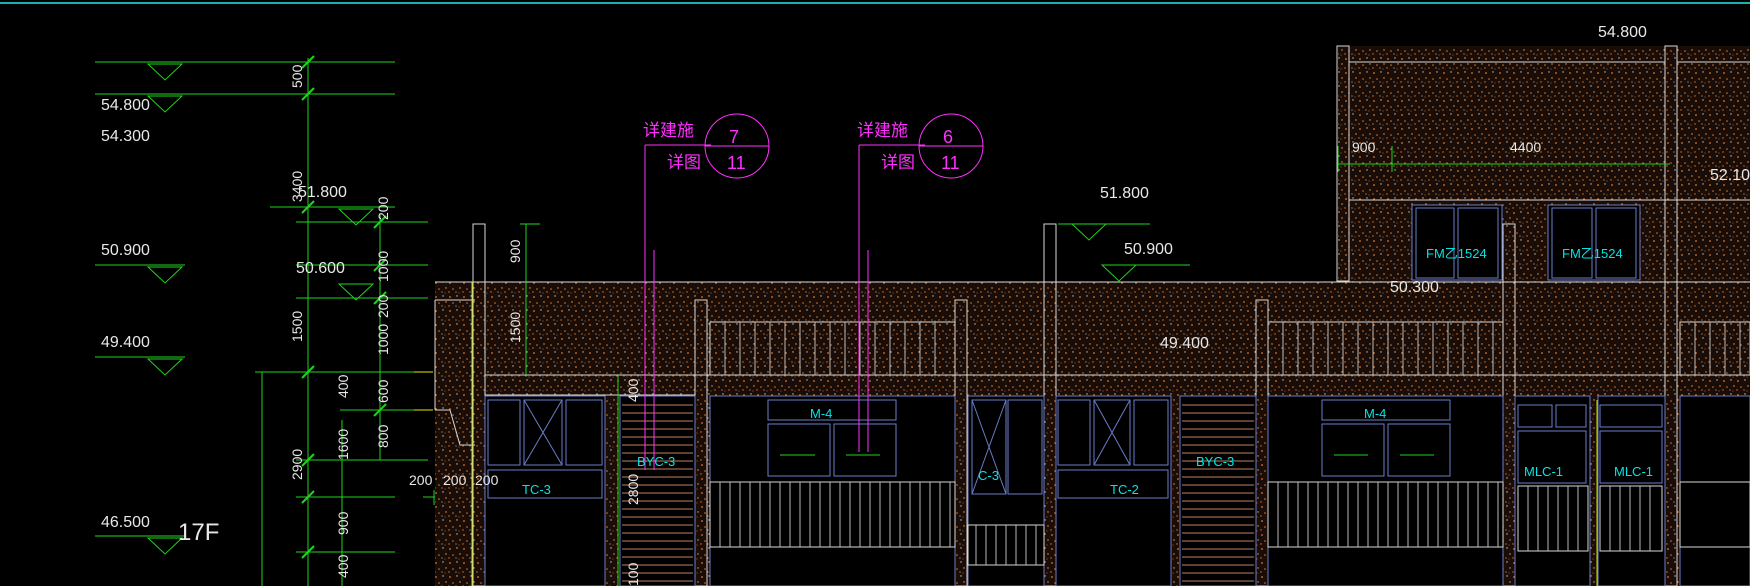 This screenshot has height=586, width=1750. Describe the element at coordinates (1543, 471) in the screenshot. I see `tag-mlc1-a: MLC-1` at that location.